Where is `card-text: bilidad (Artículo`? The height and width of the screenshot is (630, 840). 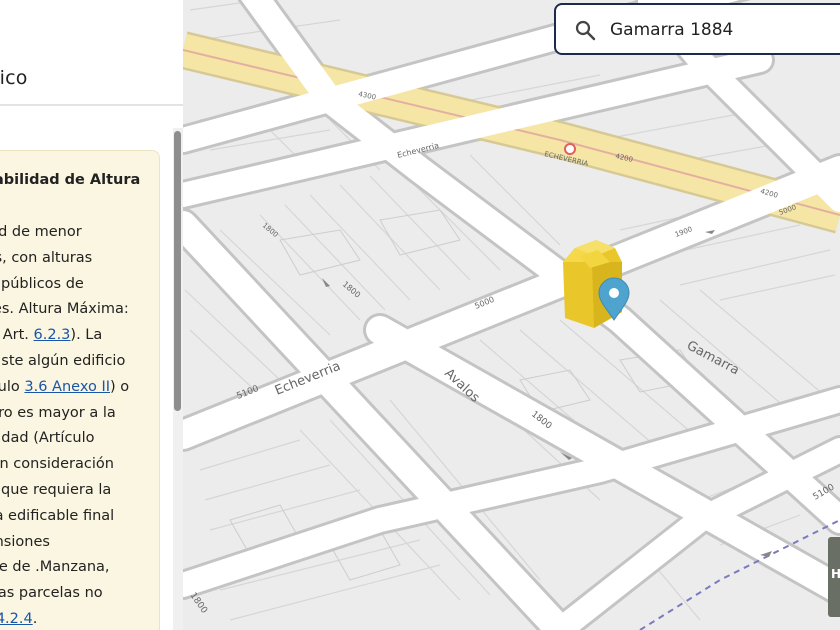 card-text: bilidad (Artículo is located at coordinates (47, 438).